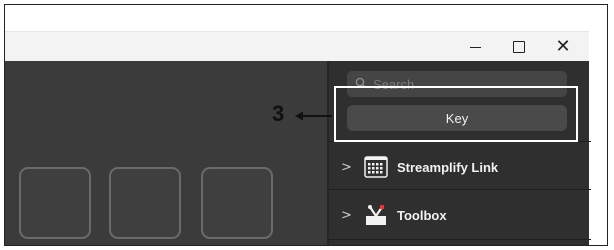 Image resolution: width=614 pixels, height=250 pixels. I want to click on plugin-item-streamplify-link: > Streamplify Link, so click(460, 167).